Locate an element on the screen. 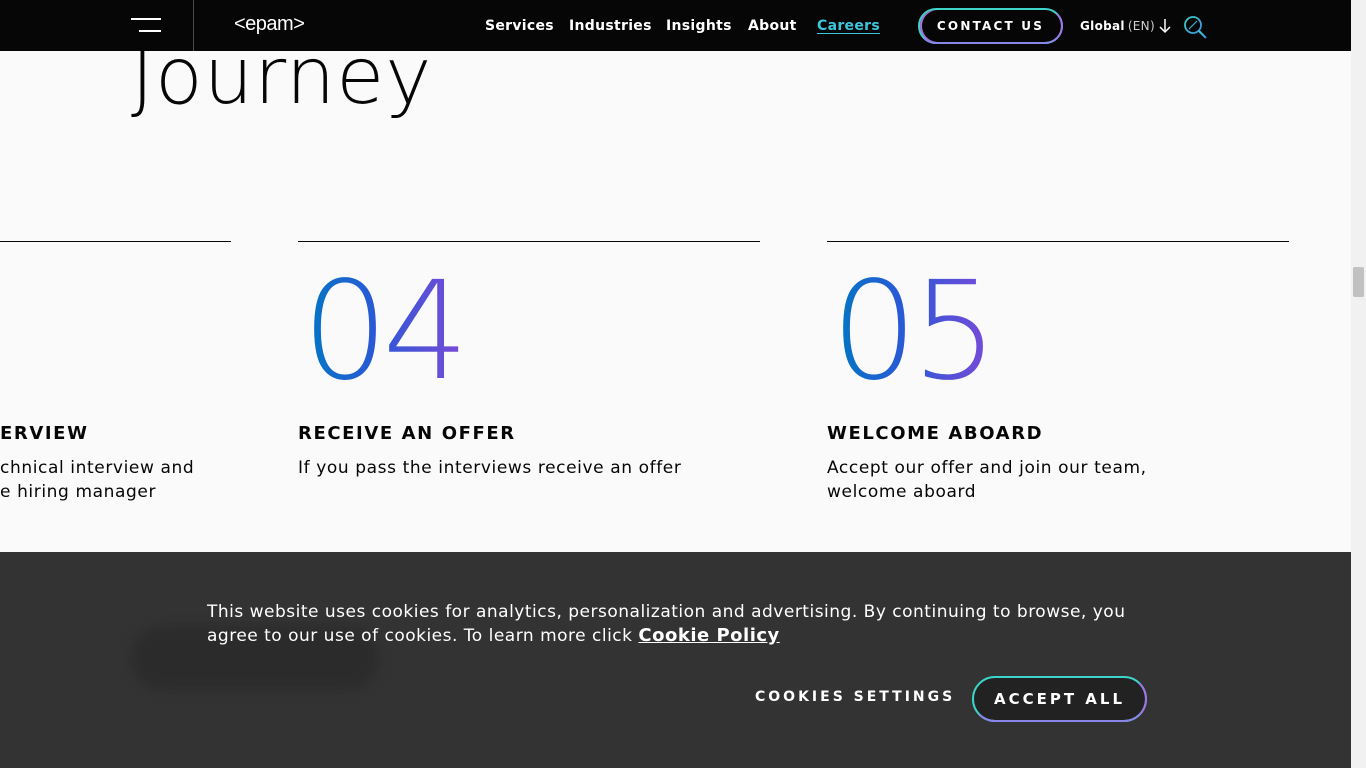  arrow-down-icon is located at coordinates (1165, 26).